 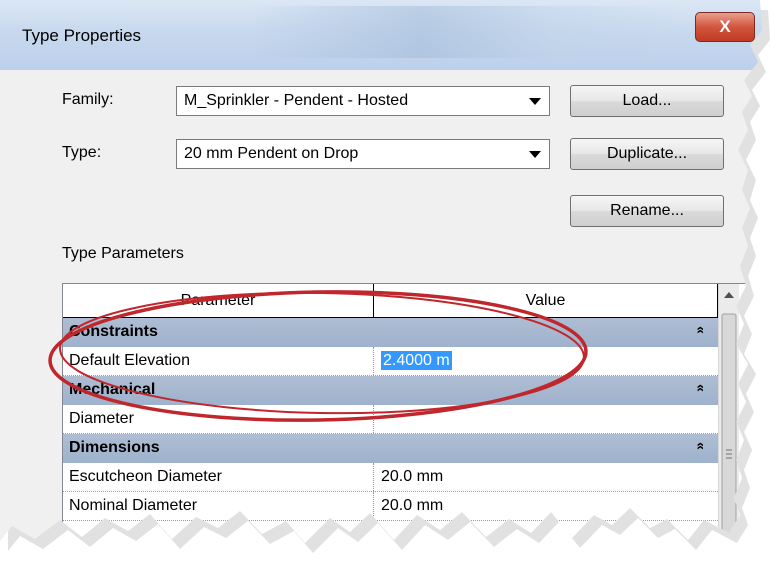 I want to click on title-bar: Type Properties X, so click(x=381, y=35).